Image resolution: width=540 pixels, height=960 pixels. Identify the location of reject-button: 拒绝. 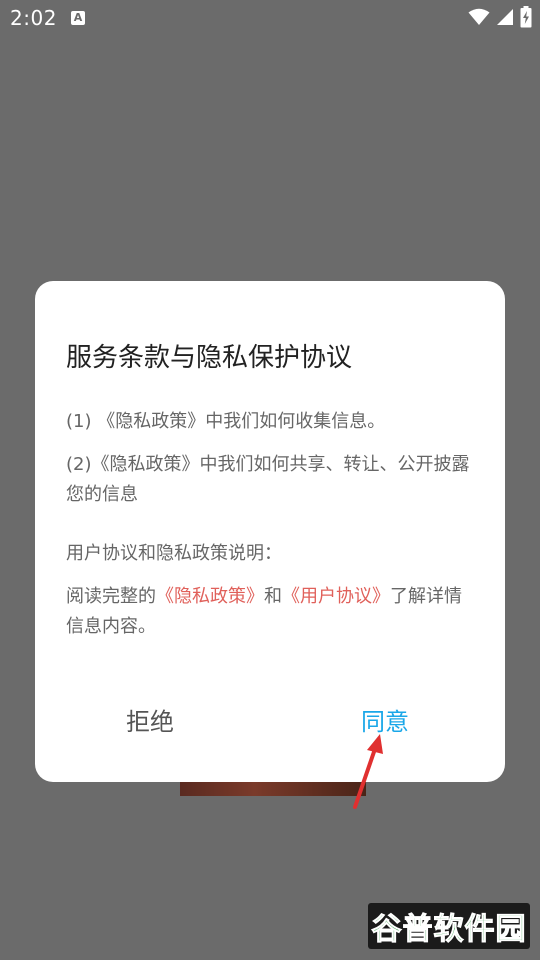
(150, 722).